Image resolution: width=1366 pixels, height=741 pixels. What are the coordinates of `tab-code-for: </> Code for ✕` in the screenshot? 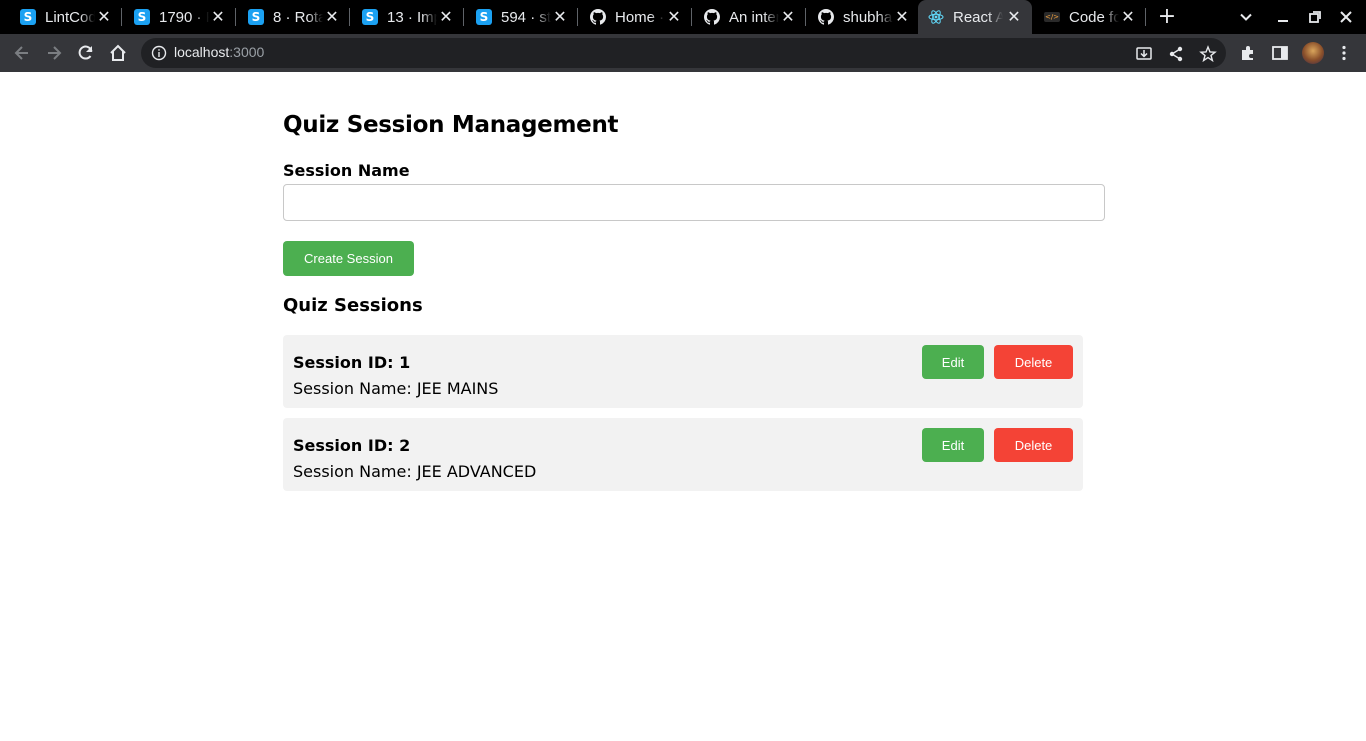 It's located at (1089, 17).